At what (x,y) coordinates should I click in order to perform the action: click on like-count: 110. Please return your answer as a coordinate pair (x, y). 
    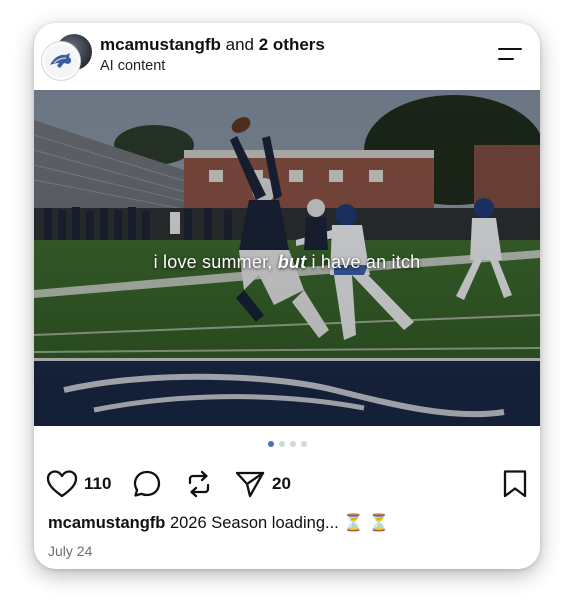
    Looking at the image, I should click on (97, 484).